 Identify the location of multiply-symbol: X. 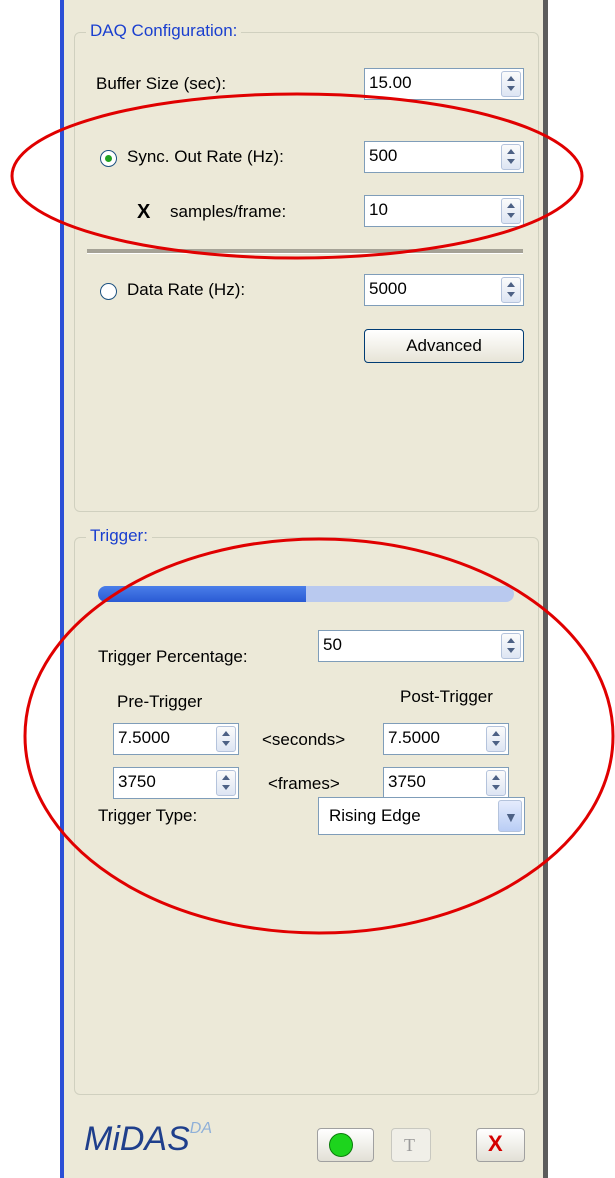
(144, 212).